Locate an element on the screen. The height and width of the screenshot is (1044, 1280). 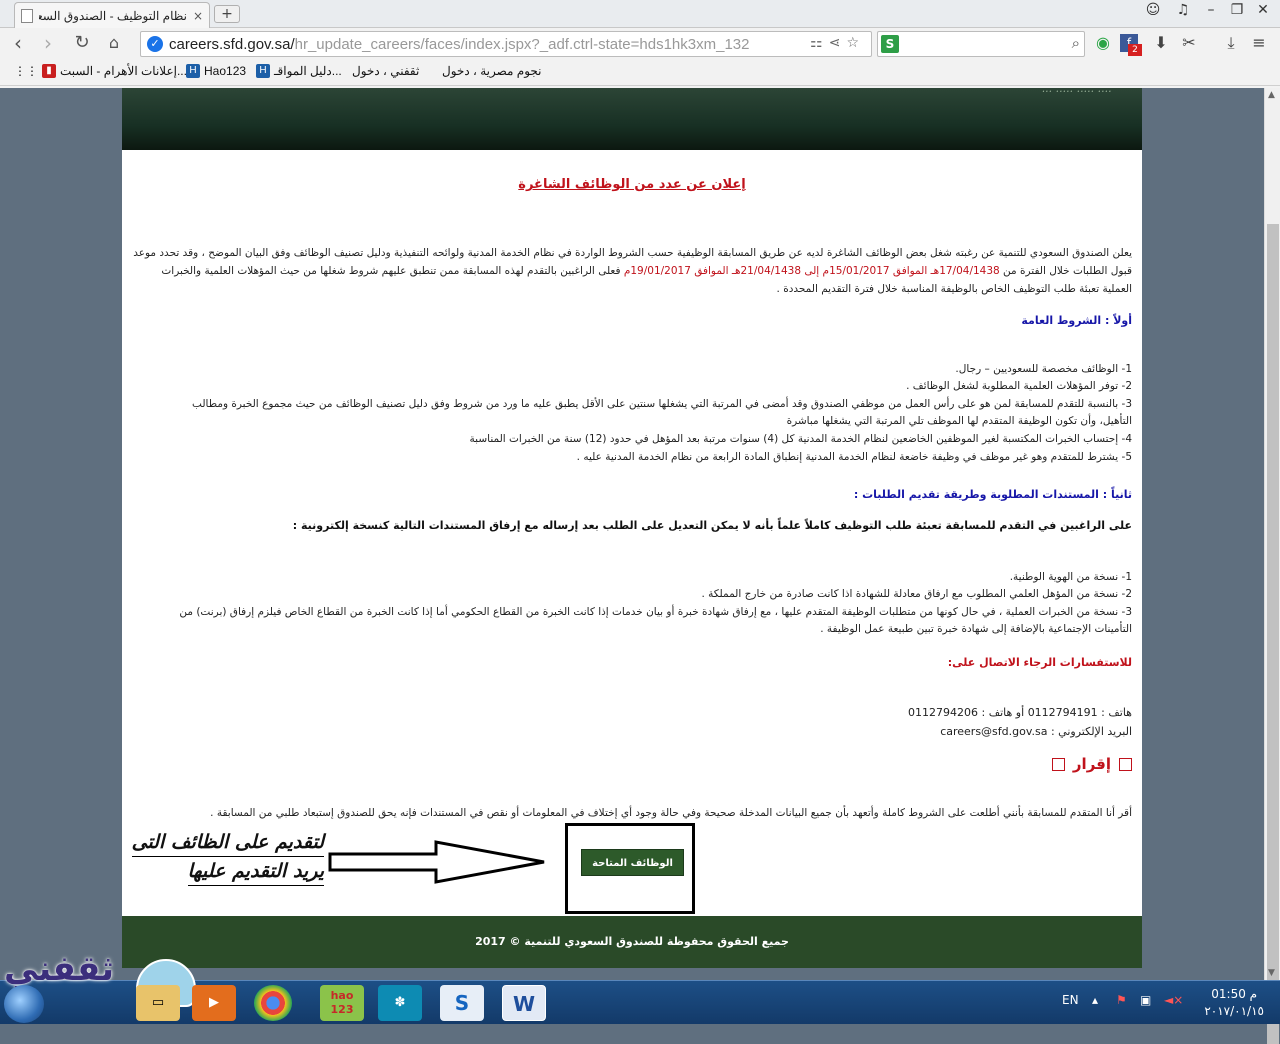
scroll-thumb is located at coordinates (1273, 634).